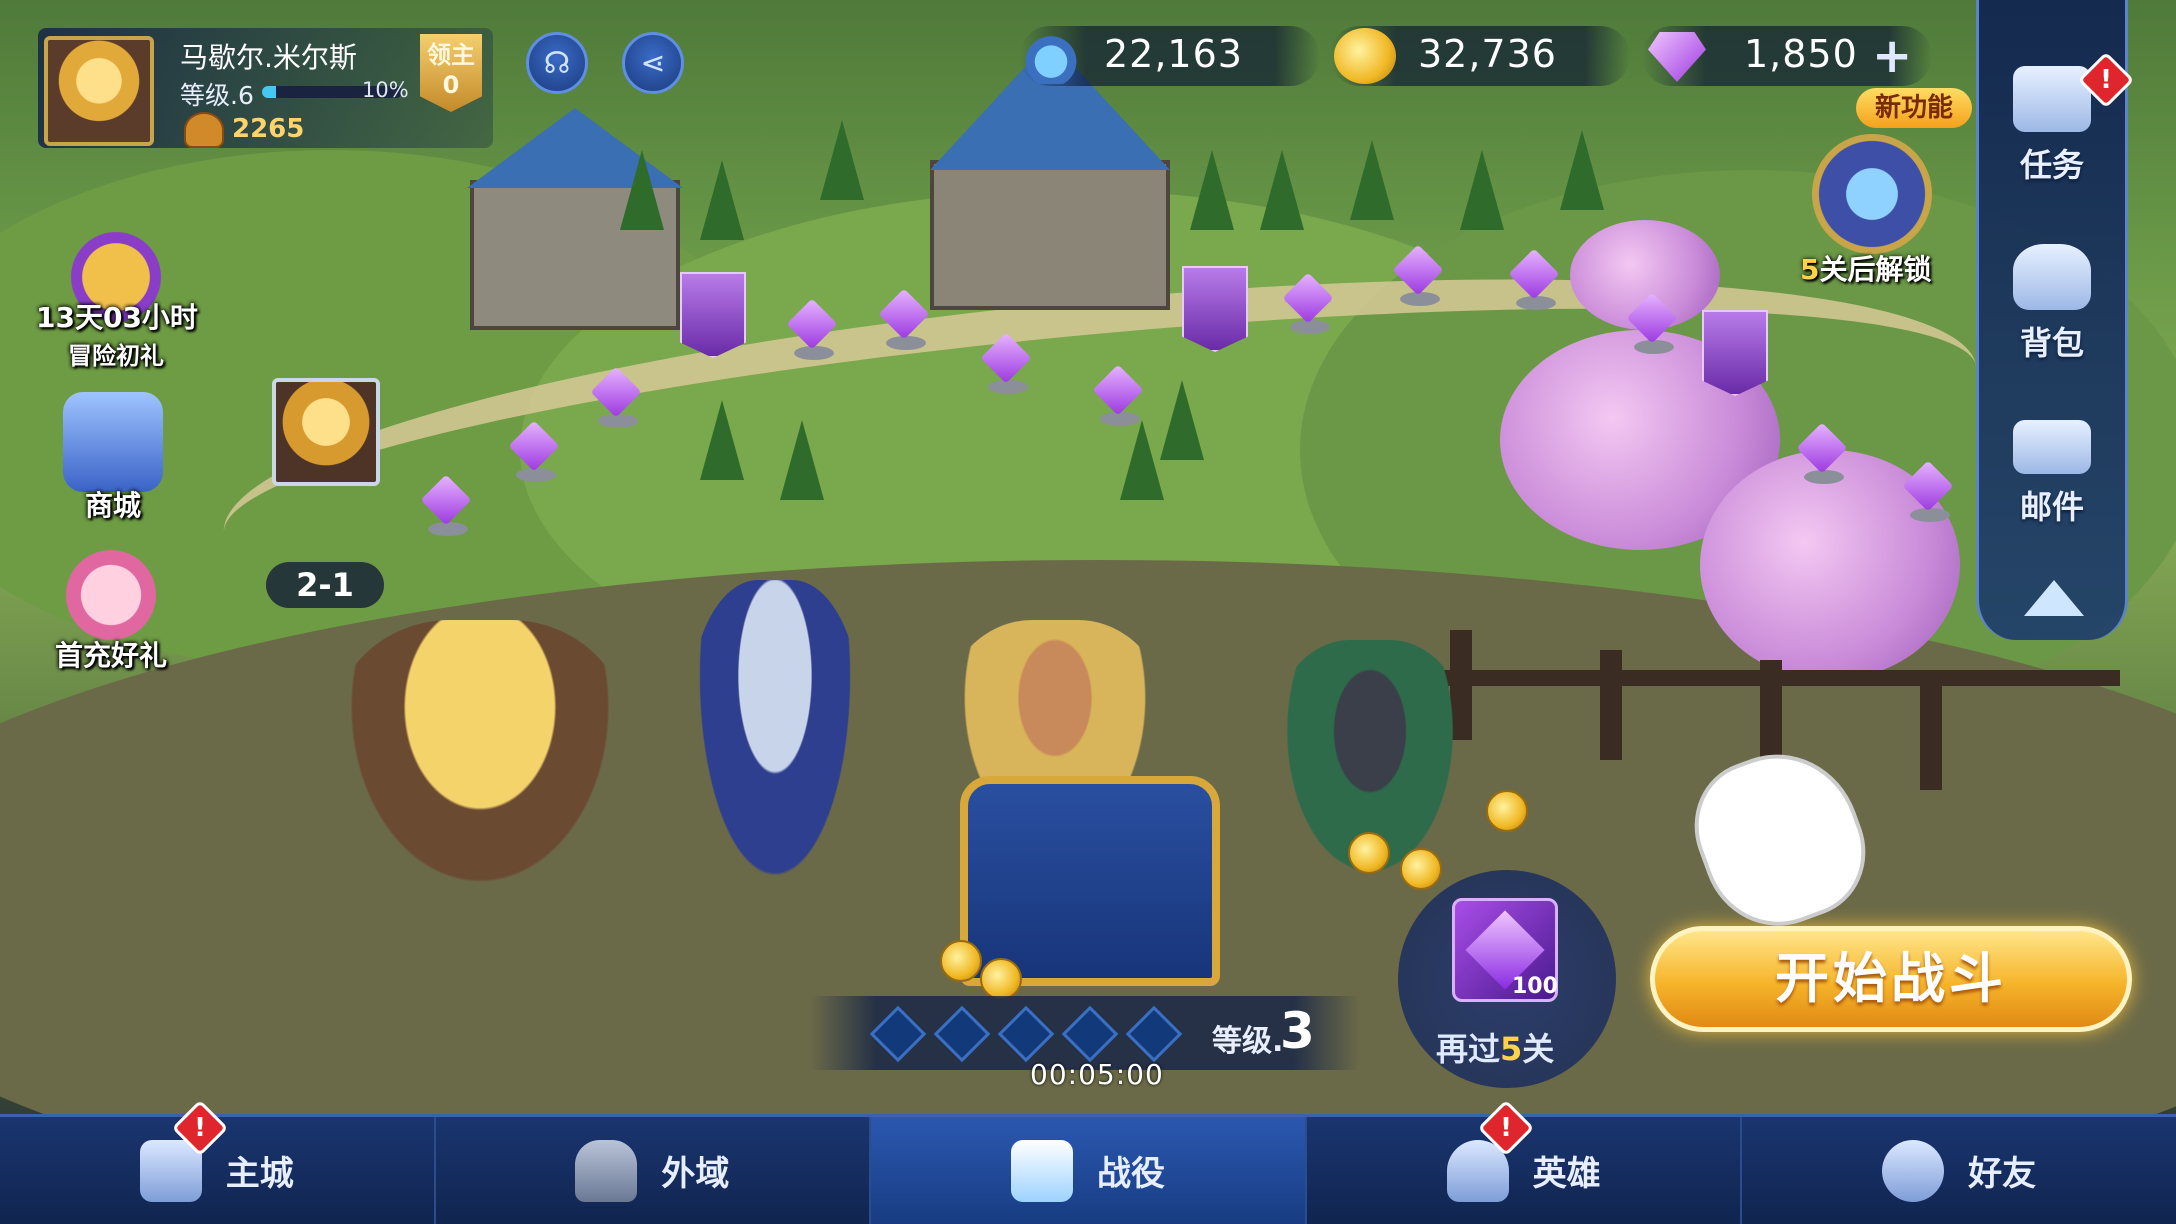  I want to click on shop-label: 商城, so click(112, 505).